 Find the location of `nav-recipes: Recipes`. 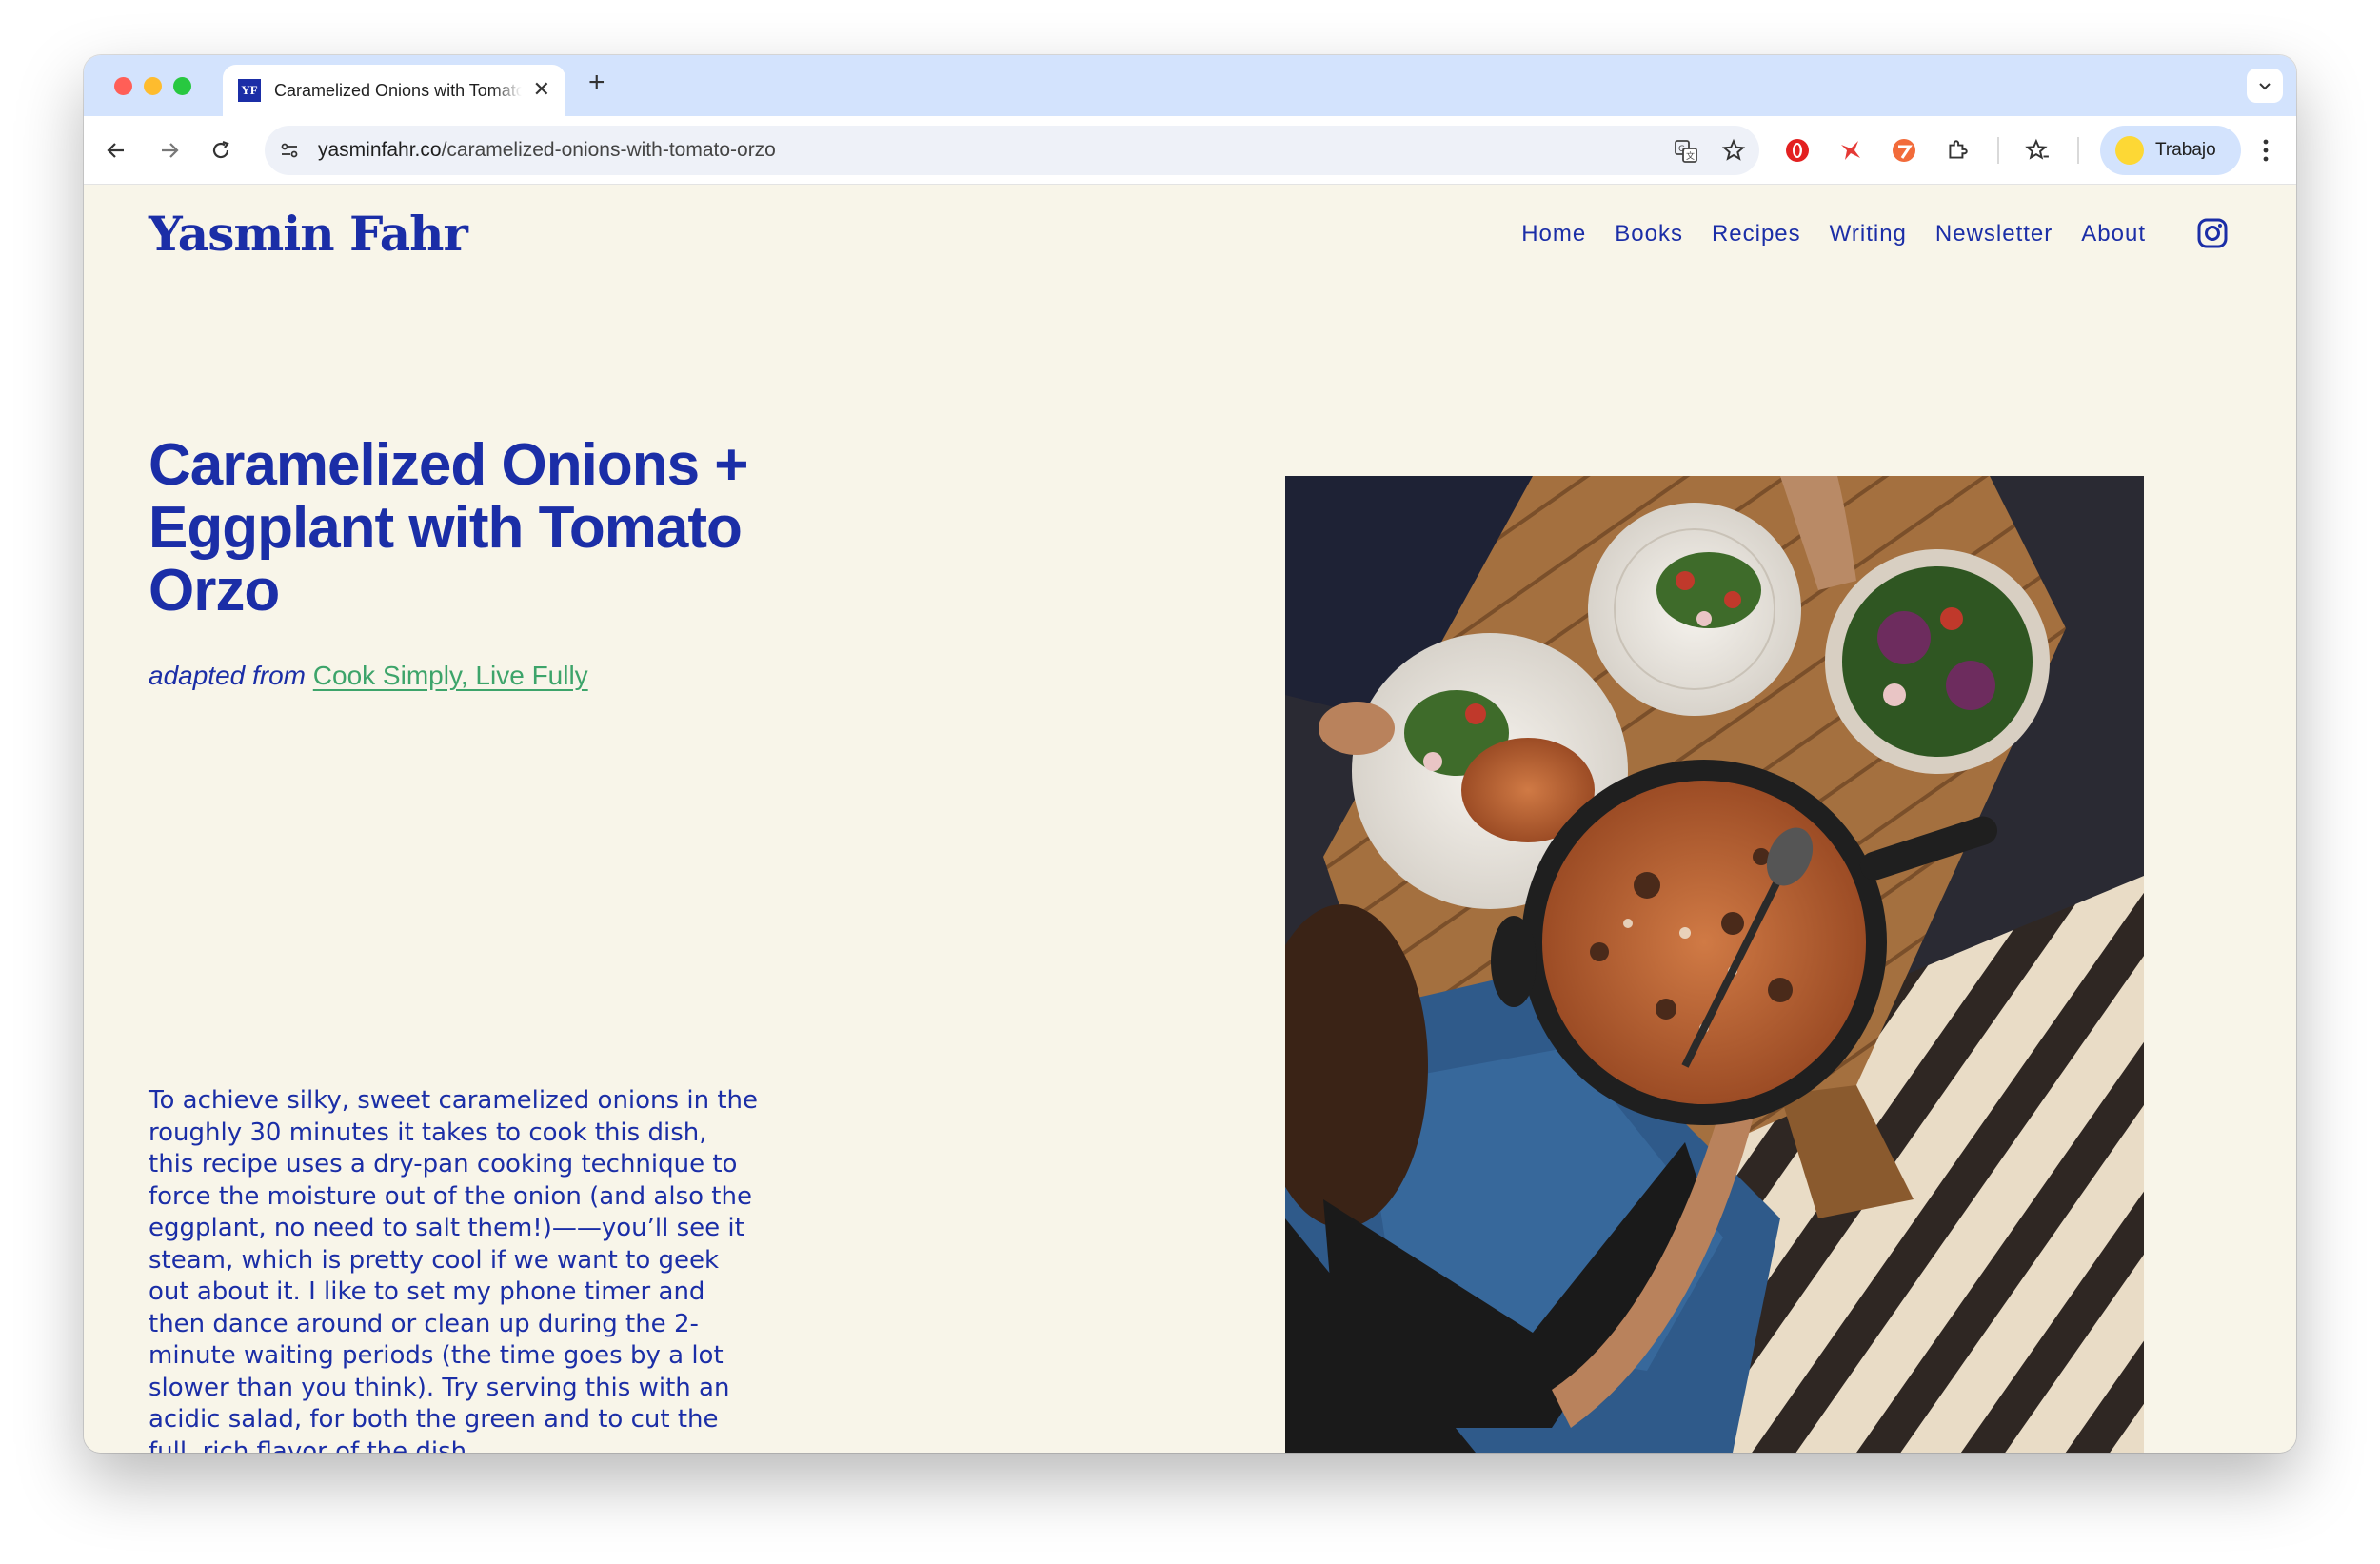

nav-recipes: Recipes is located at coordinates (1756, 234).